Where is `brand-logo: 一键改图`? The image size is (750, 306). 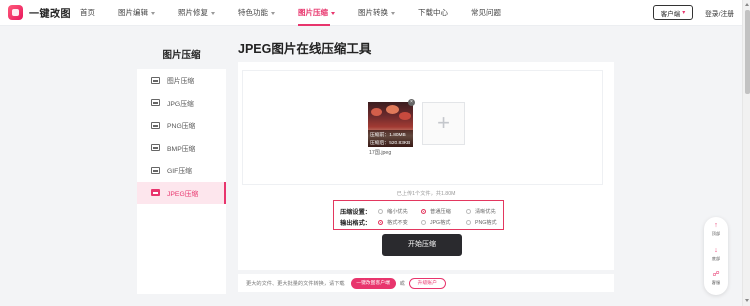
brand-logo: 一键改图 is located at coordinates (39, 12).